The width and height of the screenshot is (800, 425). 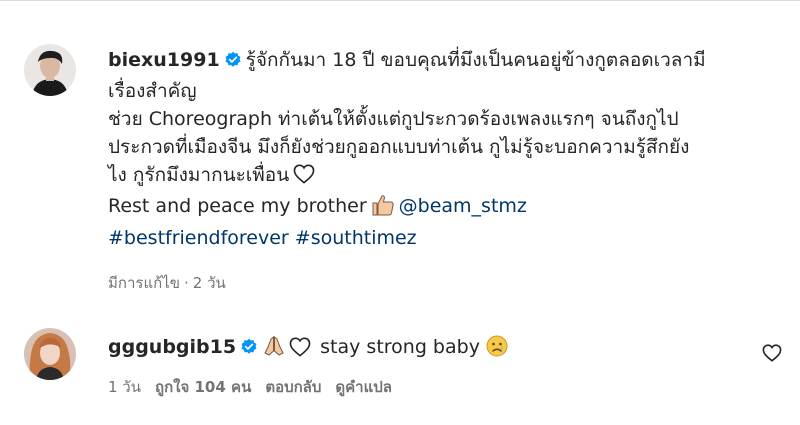 I want to click on see-translation-button: ดูคำแปล, so click(x=363, y=387).